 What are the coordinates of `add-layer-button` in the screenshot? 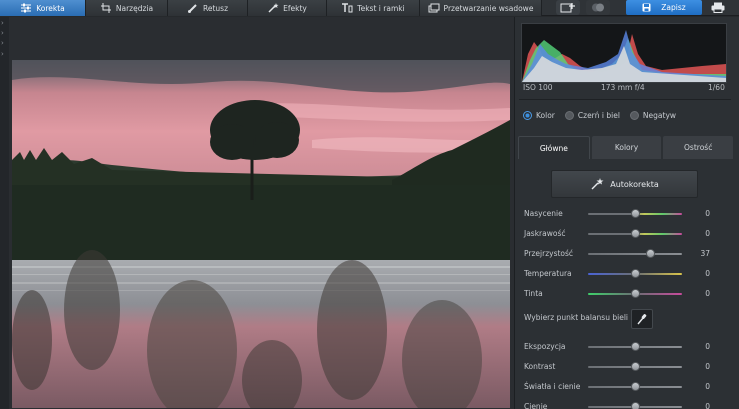 It's located at (568, 7).